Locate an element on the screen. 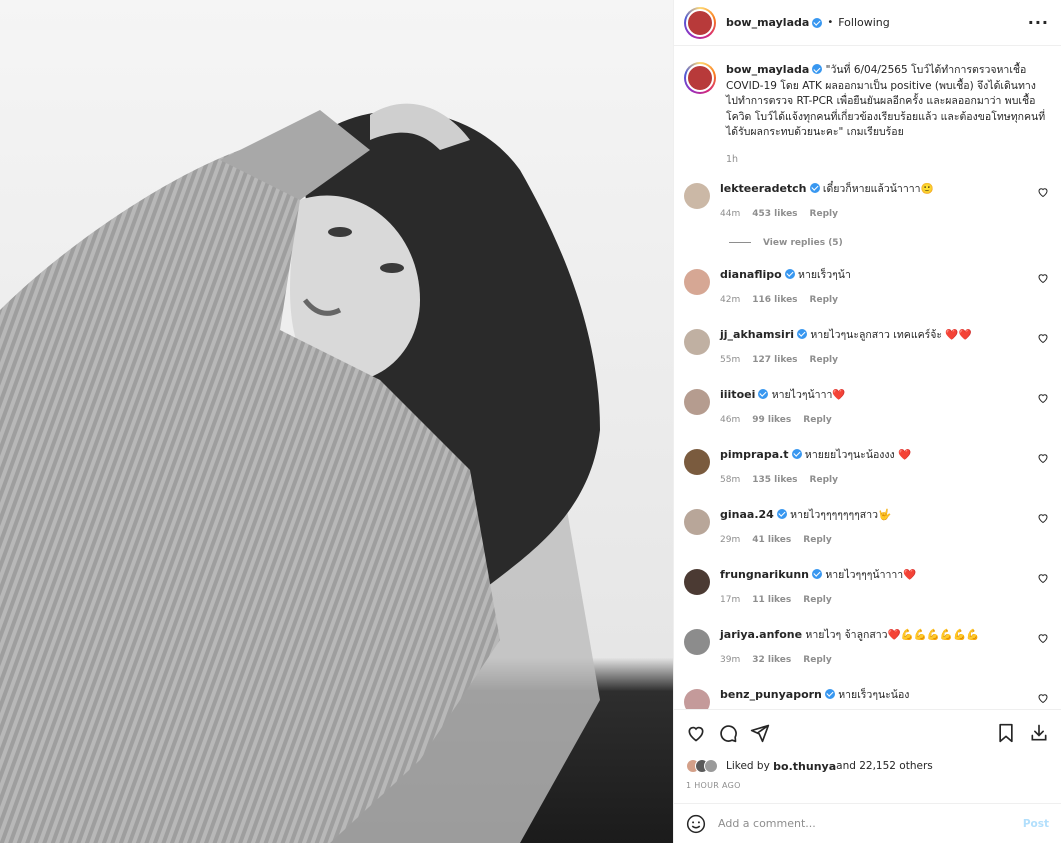 This screenshot has width=1061, height=843. comment-text: หายยยไวๆนะน้องงง ❤️ is located at coordinates (858, 454).